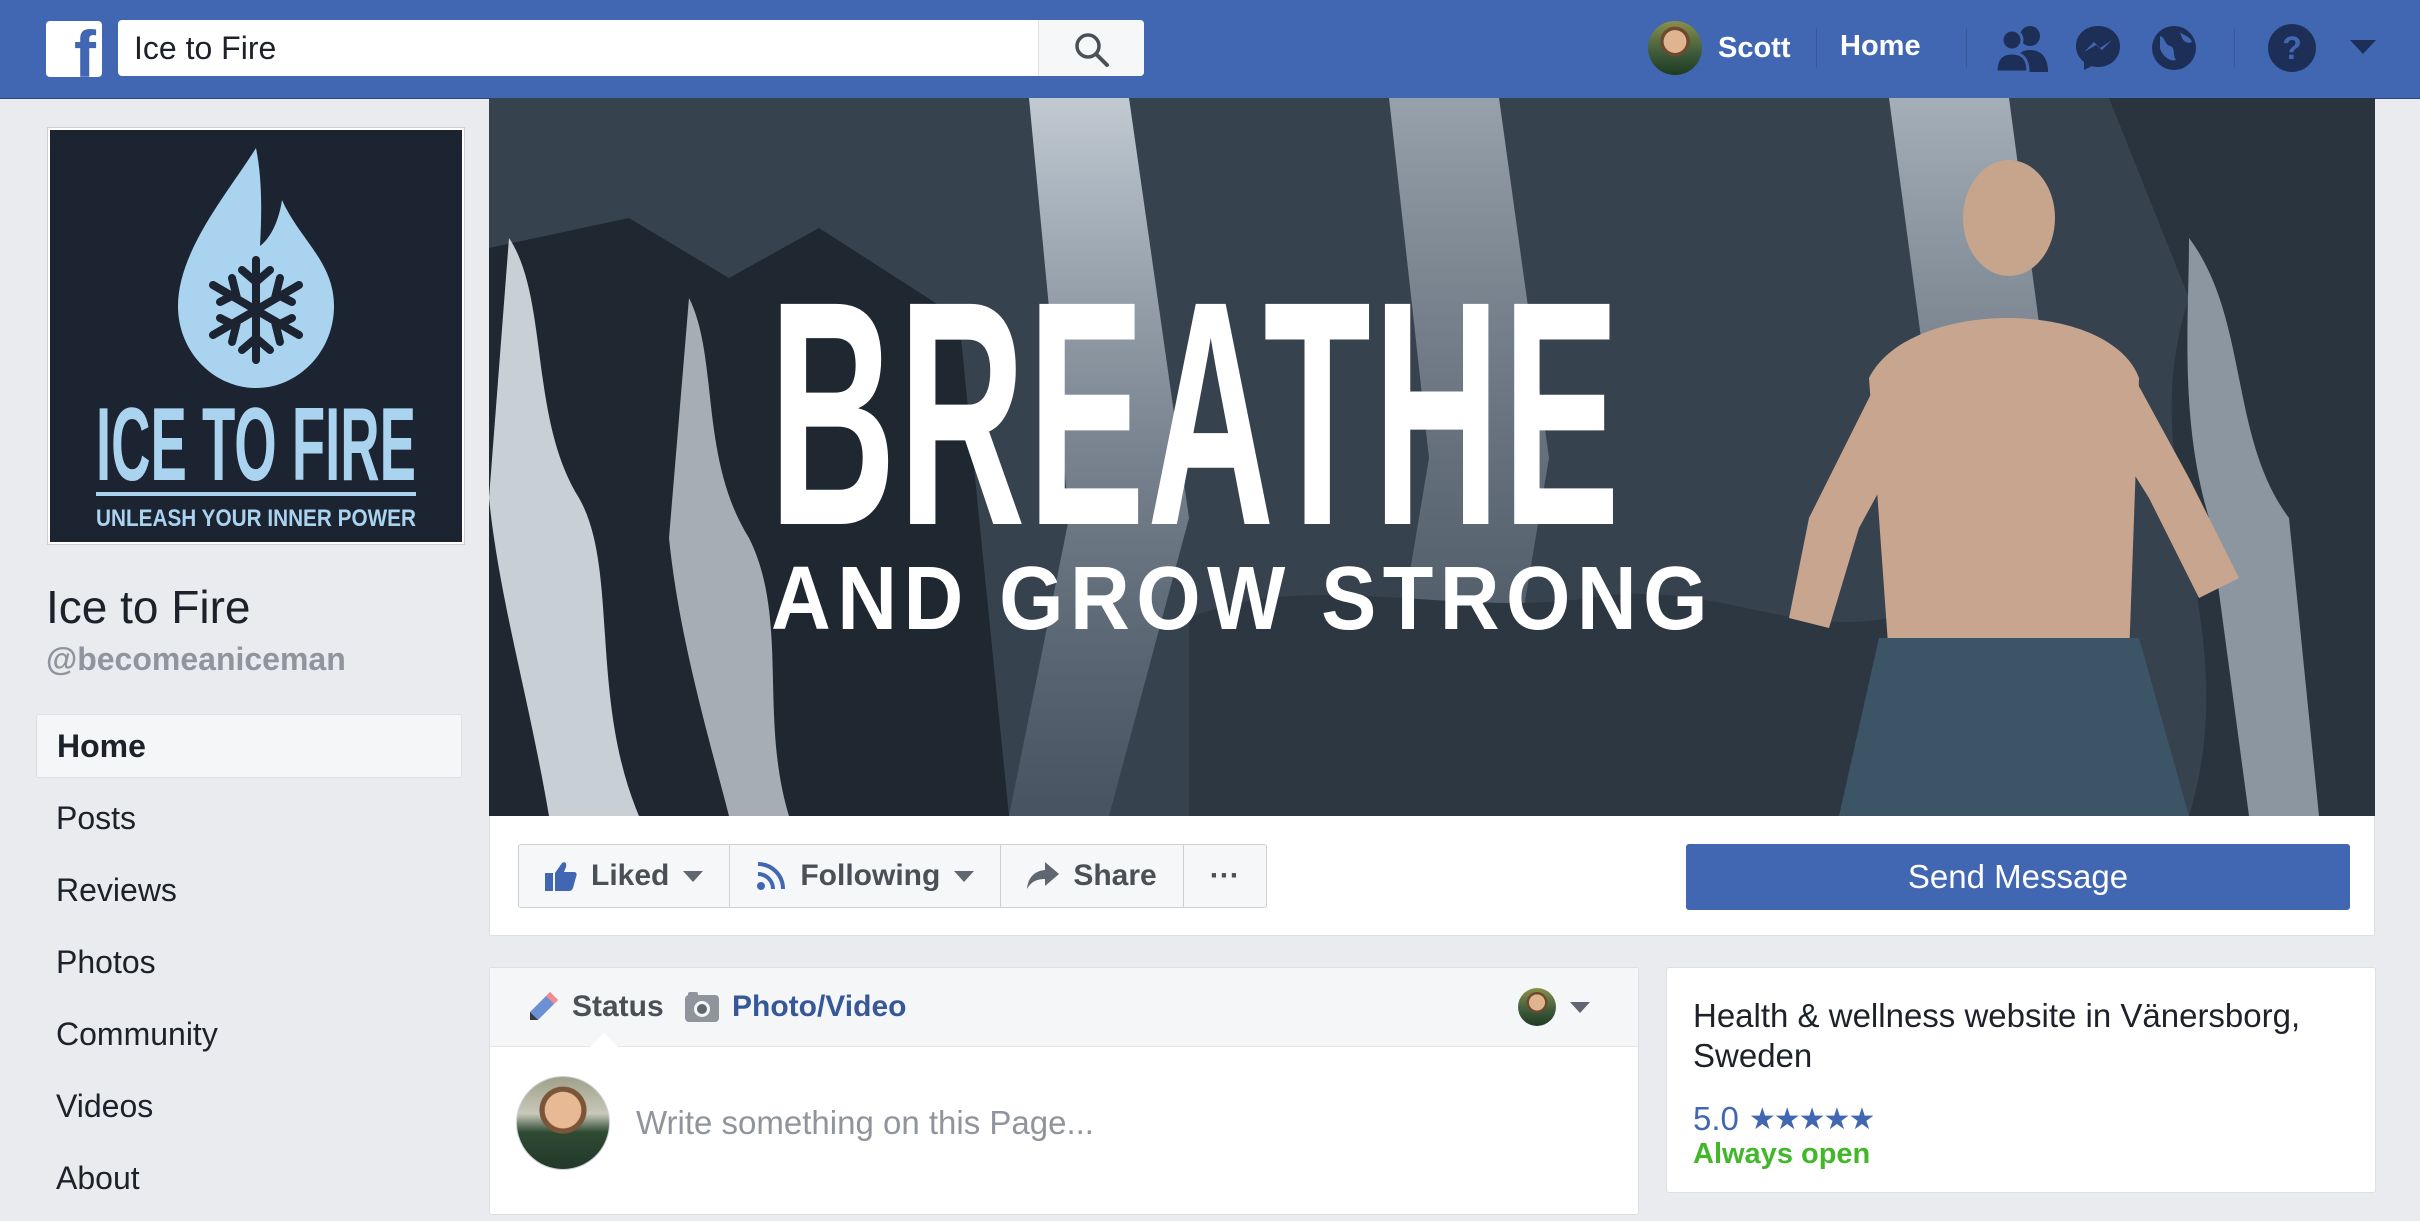 The width and height of the screenshot is (2420, 1221). Describe the element at coordinates (249, 1106) in the screenshot. I see `nav-item-videos: Videos` at that location.